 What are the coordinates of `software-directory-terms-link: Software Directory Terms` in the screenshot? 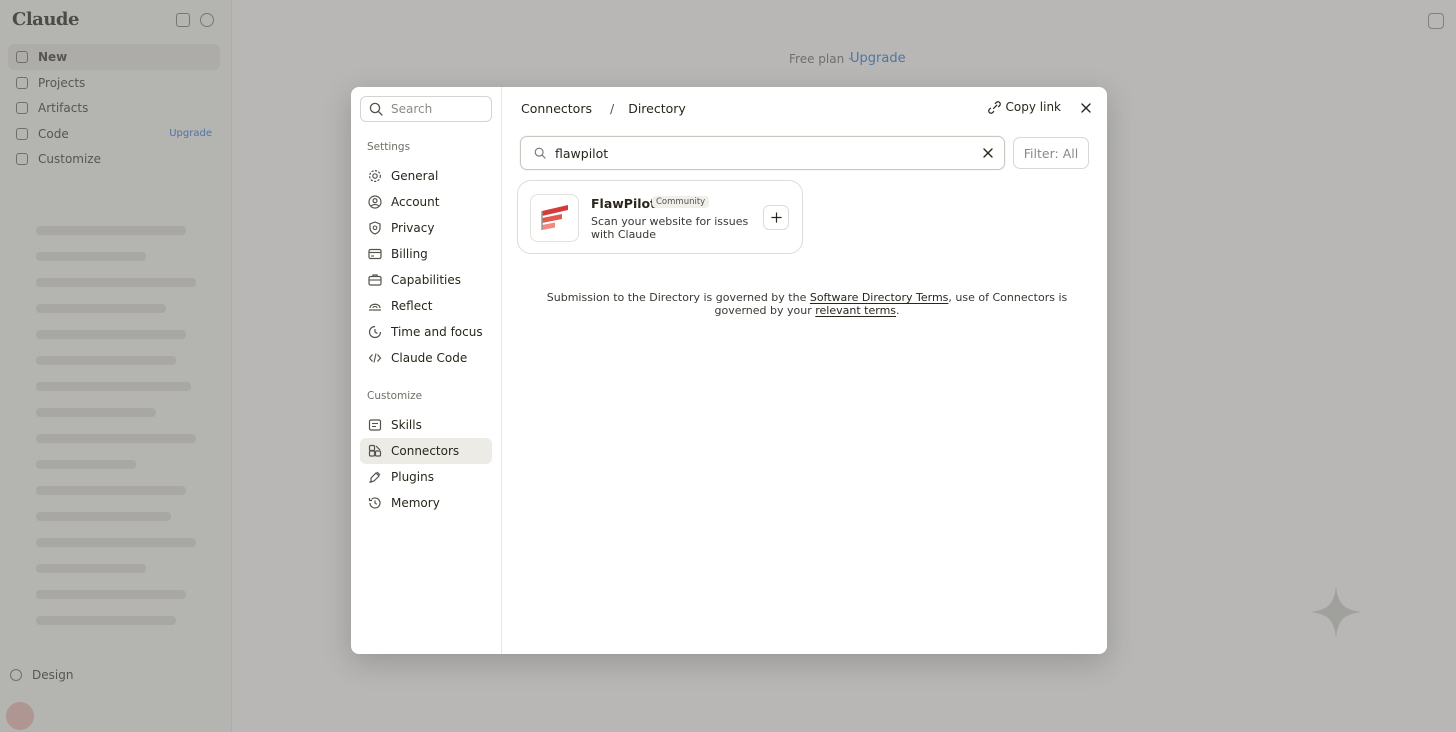 It's located at (879, 297).